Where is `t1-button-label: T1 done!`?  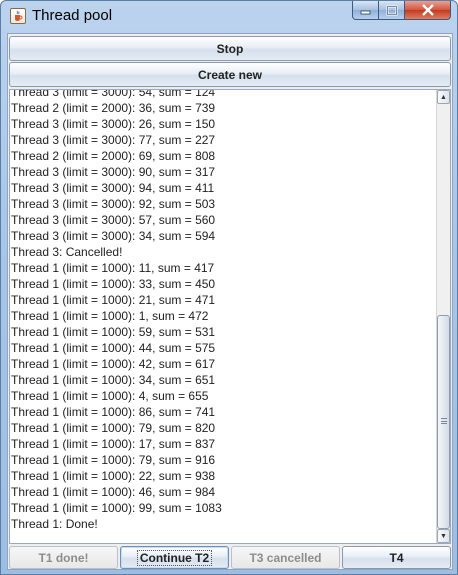 t1-button-label: T1 done! is located at coordinates (63, 557).